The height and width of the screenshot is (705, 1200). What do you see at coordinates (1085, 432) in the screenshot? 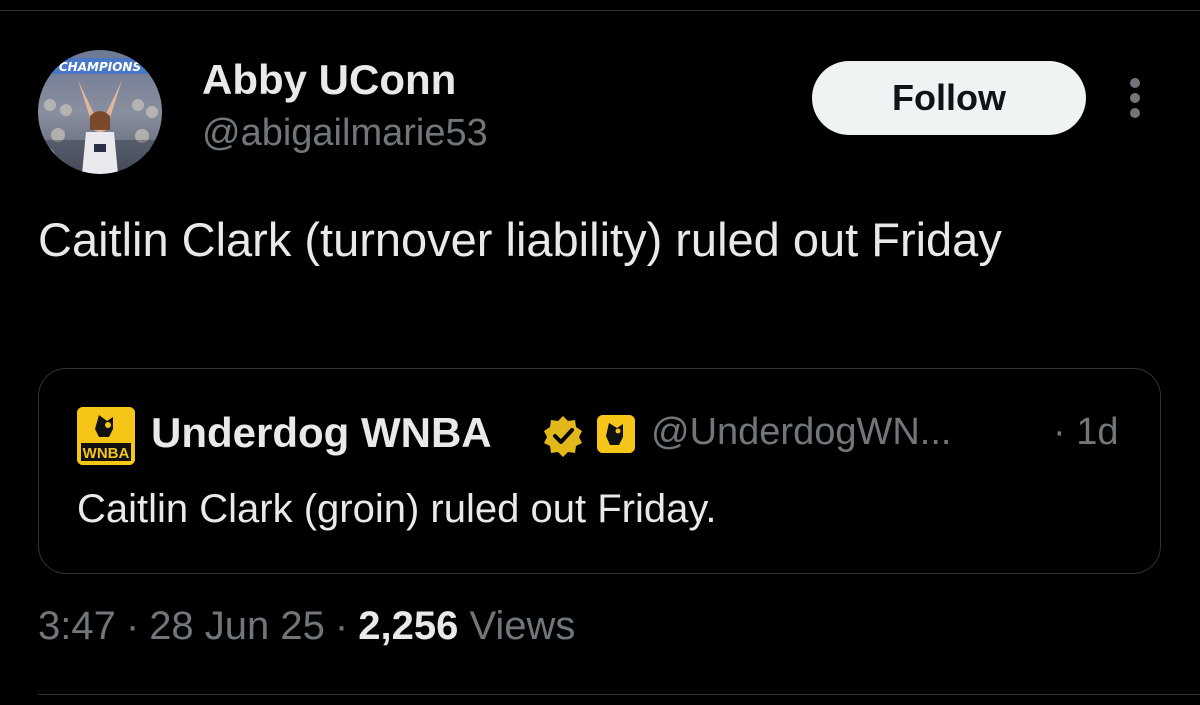
I see `quote-timestamp: · 1d` at bounding box center [1085, 432].